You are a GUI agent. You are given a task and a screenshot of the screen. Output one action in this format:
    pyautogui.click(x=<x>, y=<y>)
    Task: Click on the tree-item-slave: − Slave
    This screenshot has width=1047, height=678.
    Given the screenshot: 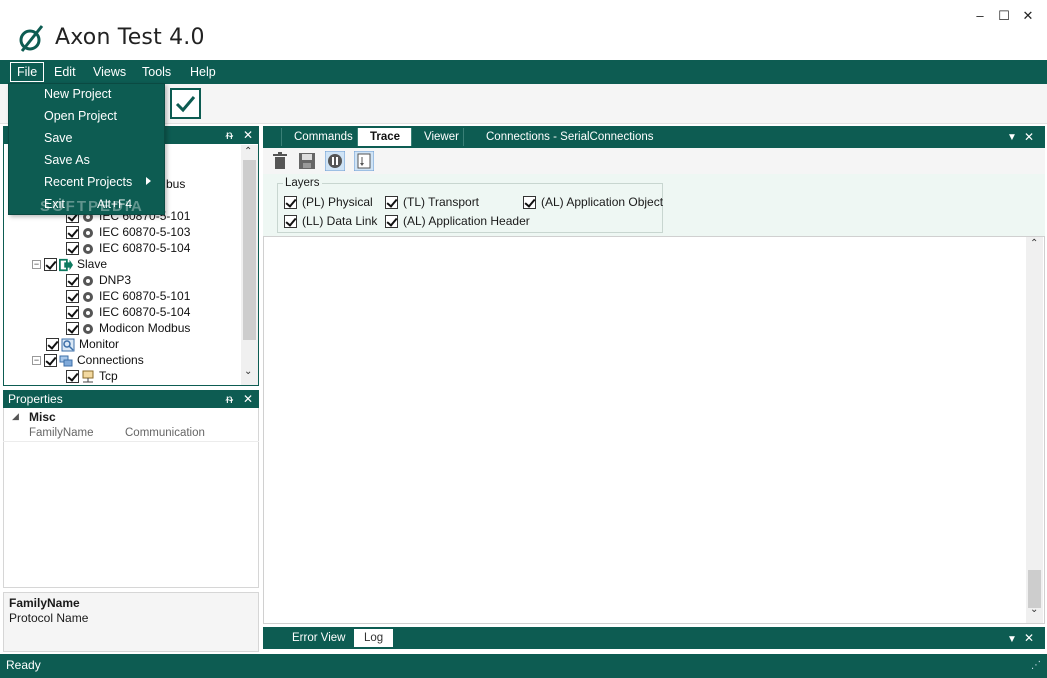 What is the action you would take?
    pyautogui.click(x=69, y=264)
    